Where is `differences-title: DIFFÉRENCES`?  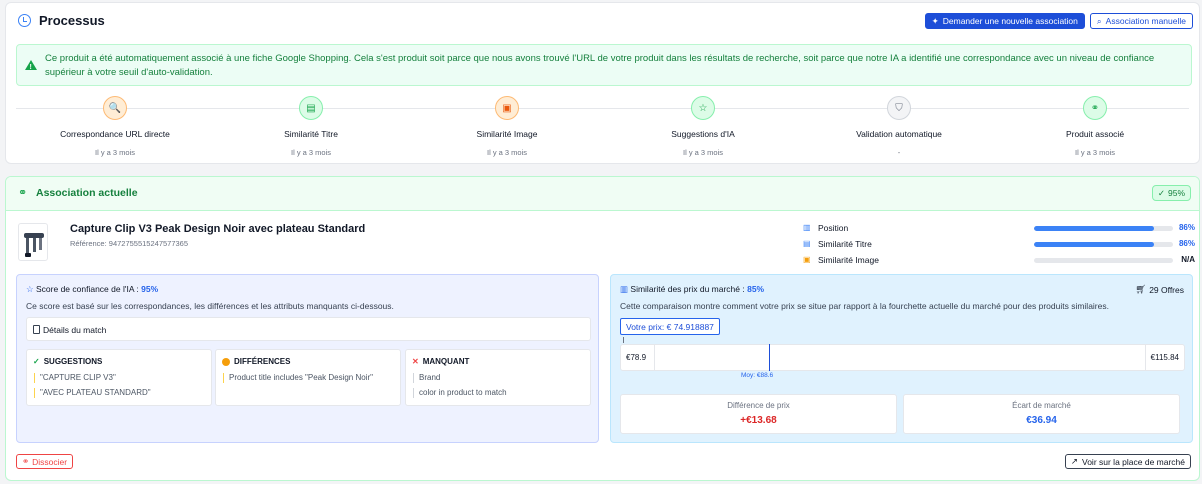
differences-title: DIFFÉRENCES is located at coordinates (262, 361).